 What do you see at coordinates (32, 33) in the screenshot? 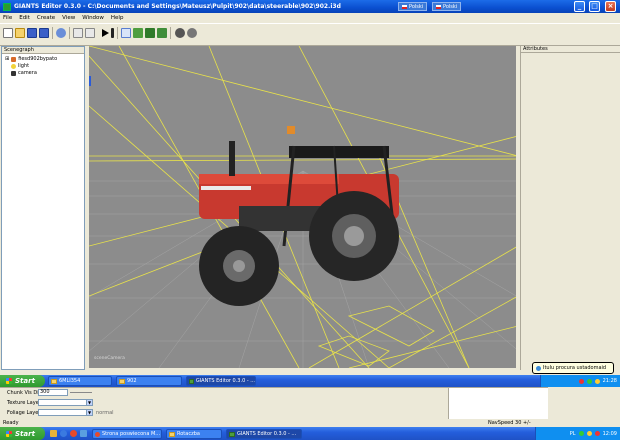
I see `save-icon` at bounding box center [32, 33].